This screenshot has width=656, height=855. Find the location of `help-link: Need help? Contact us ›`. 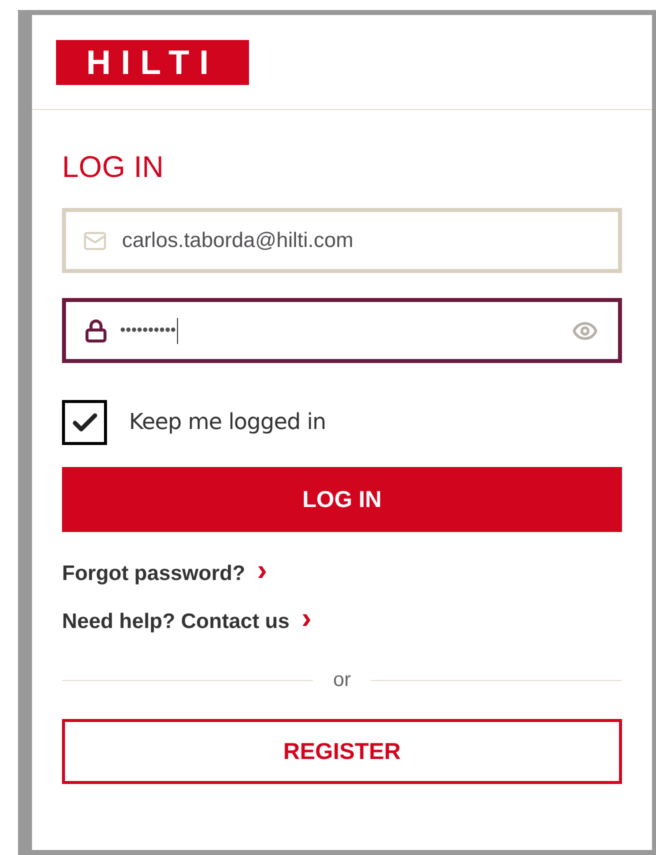

help-link: Need help? Contact us › is located at coordinates (187, 621).